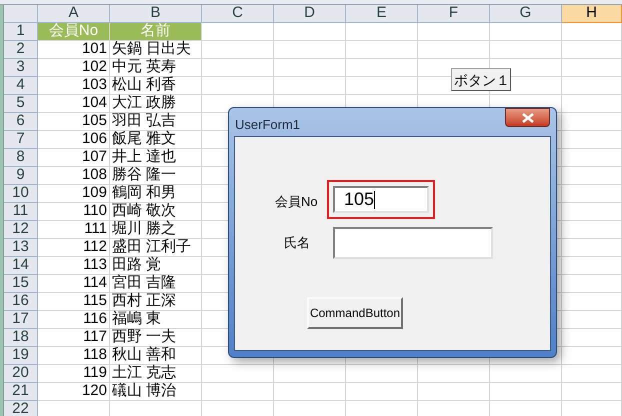 The image size is (622, 416). Describe the element at coordinates (526, 14) in the screenshot. I see `column-header: G` at that location.